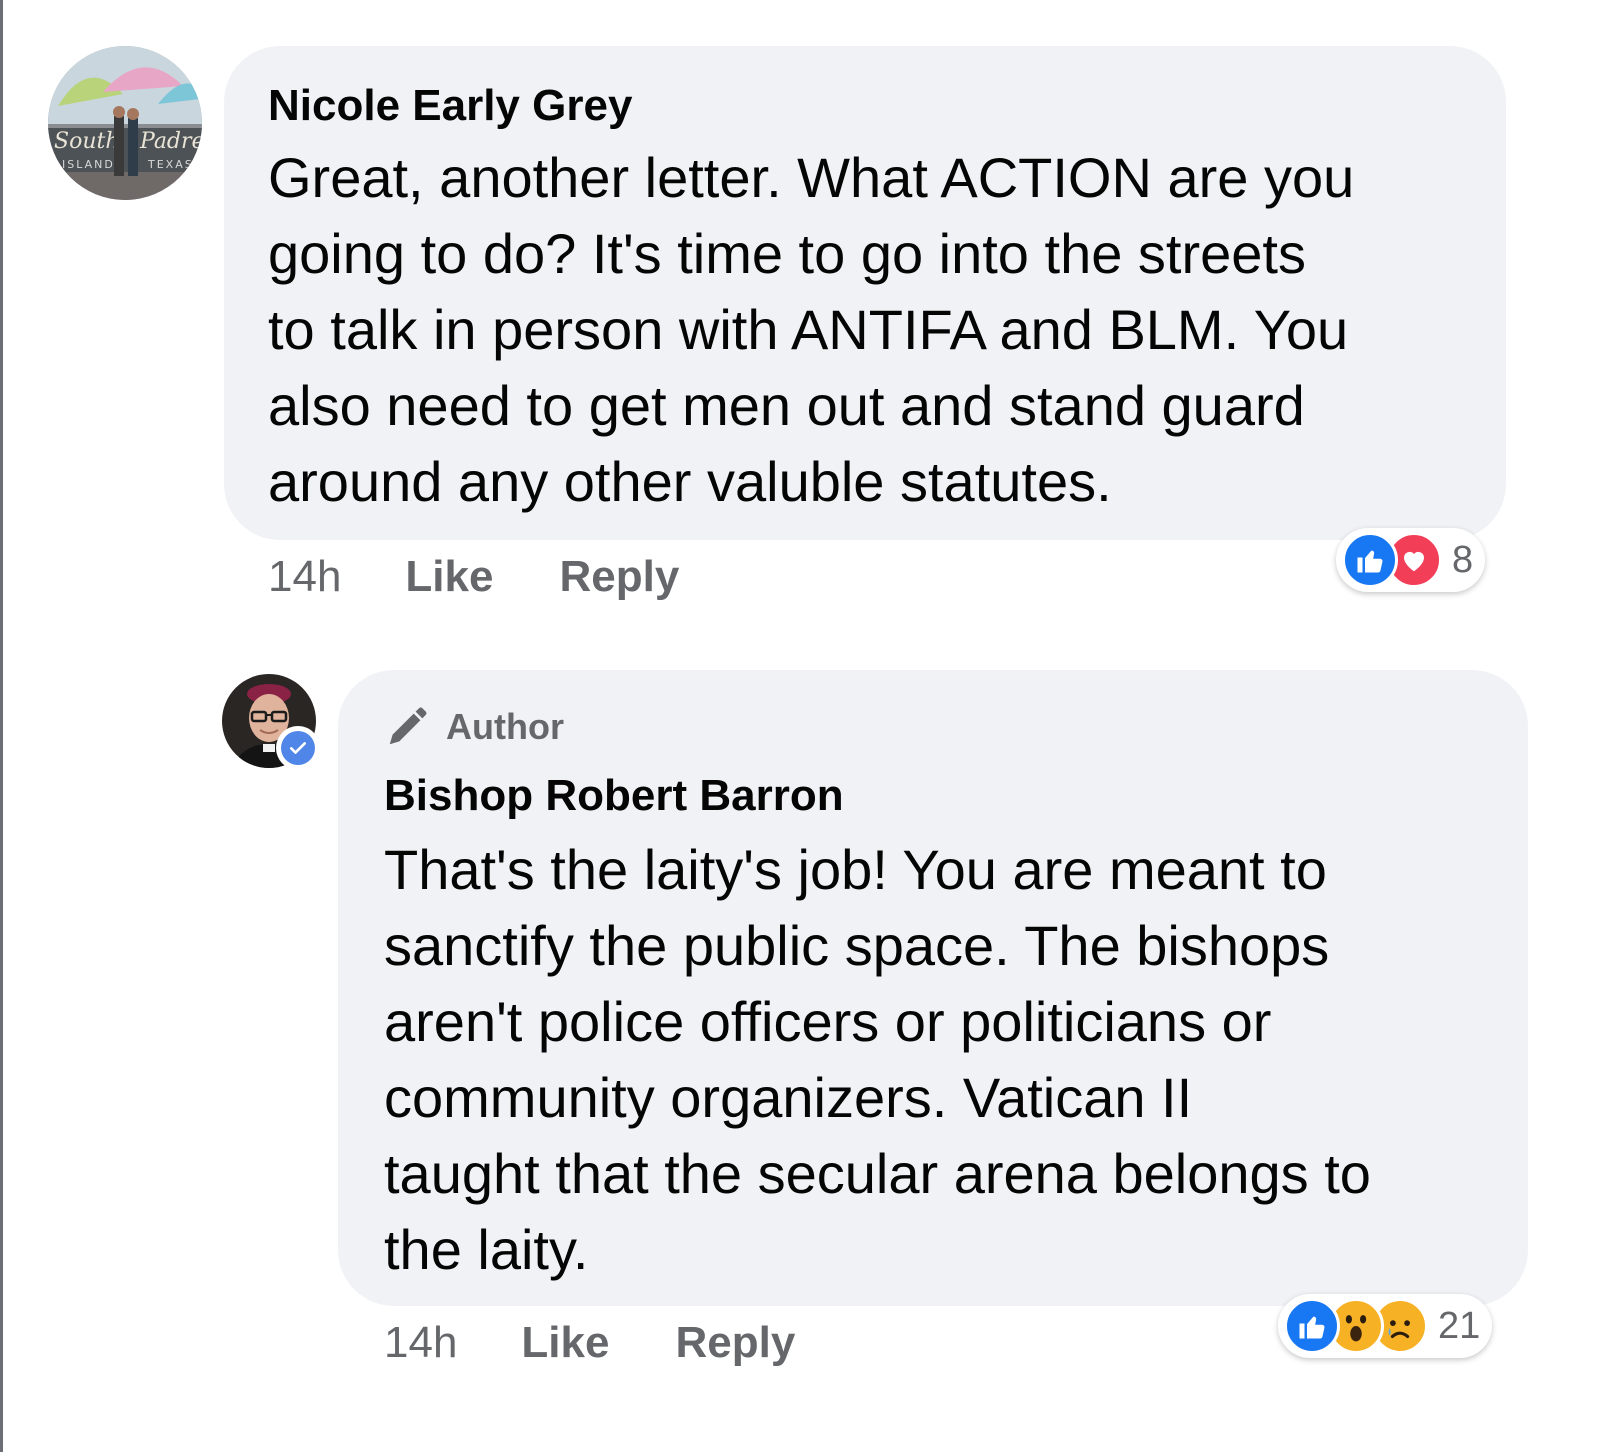  Describe the element at coordinates (1, 726) in the screenshot. I see `left-frame-edge` at that location.